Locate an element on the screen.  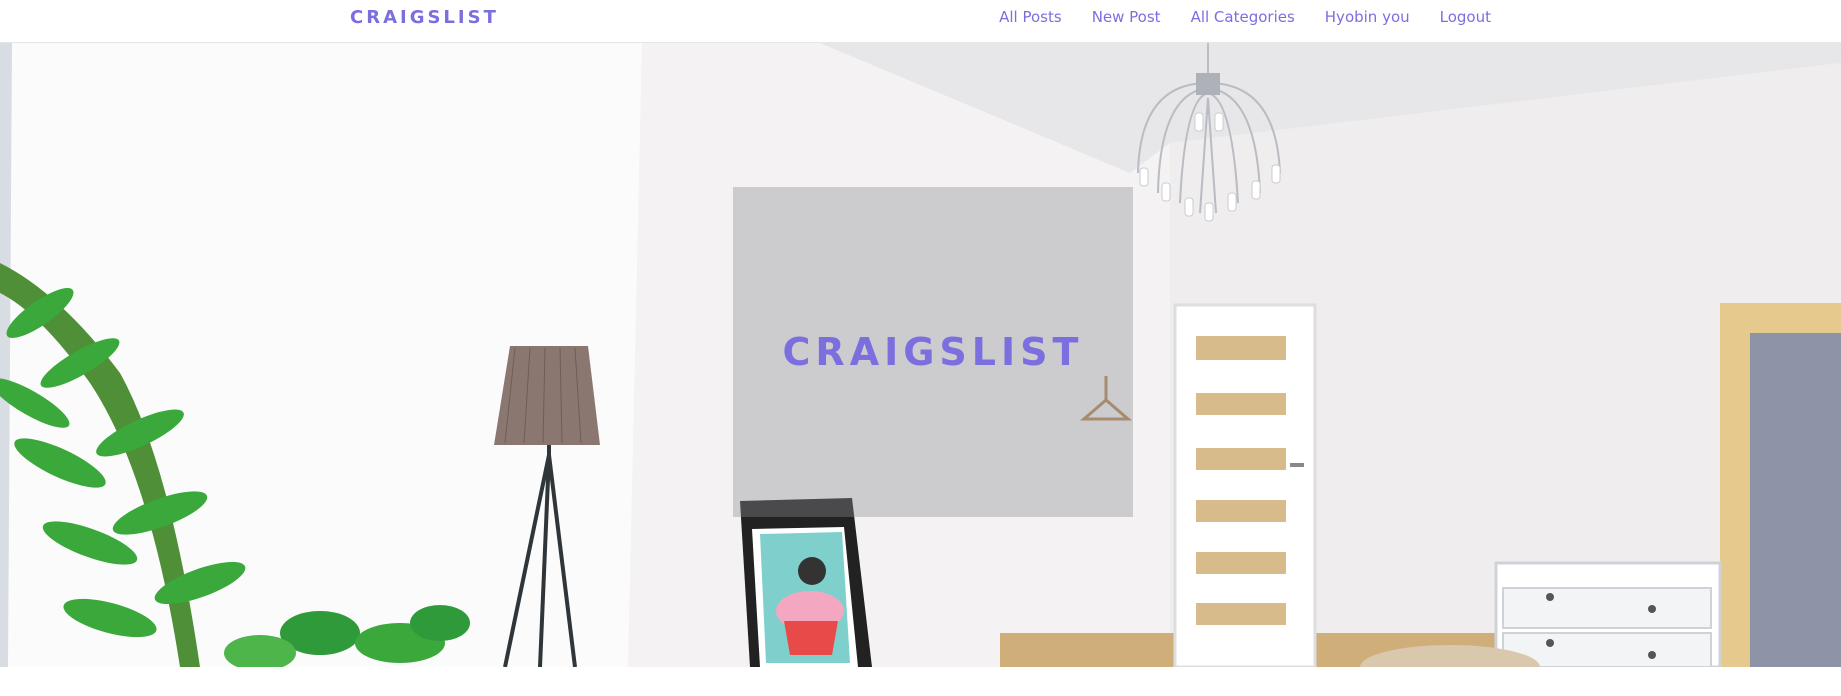
page-bottom-spacer is located at coordinates (920, 681).